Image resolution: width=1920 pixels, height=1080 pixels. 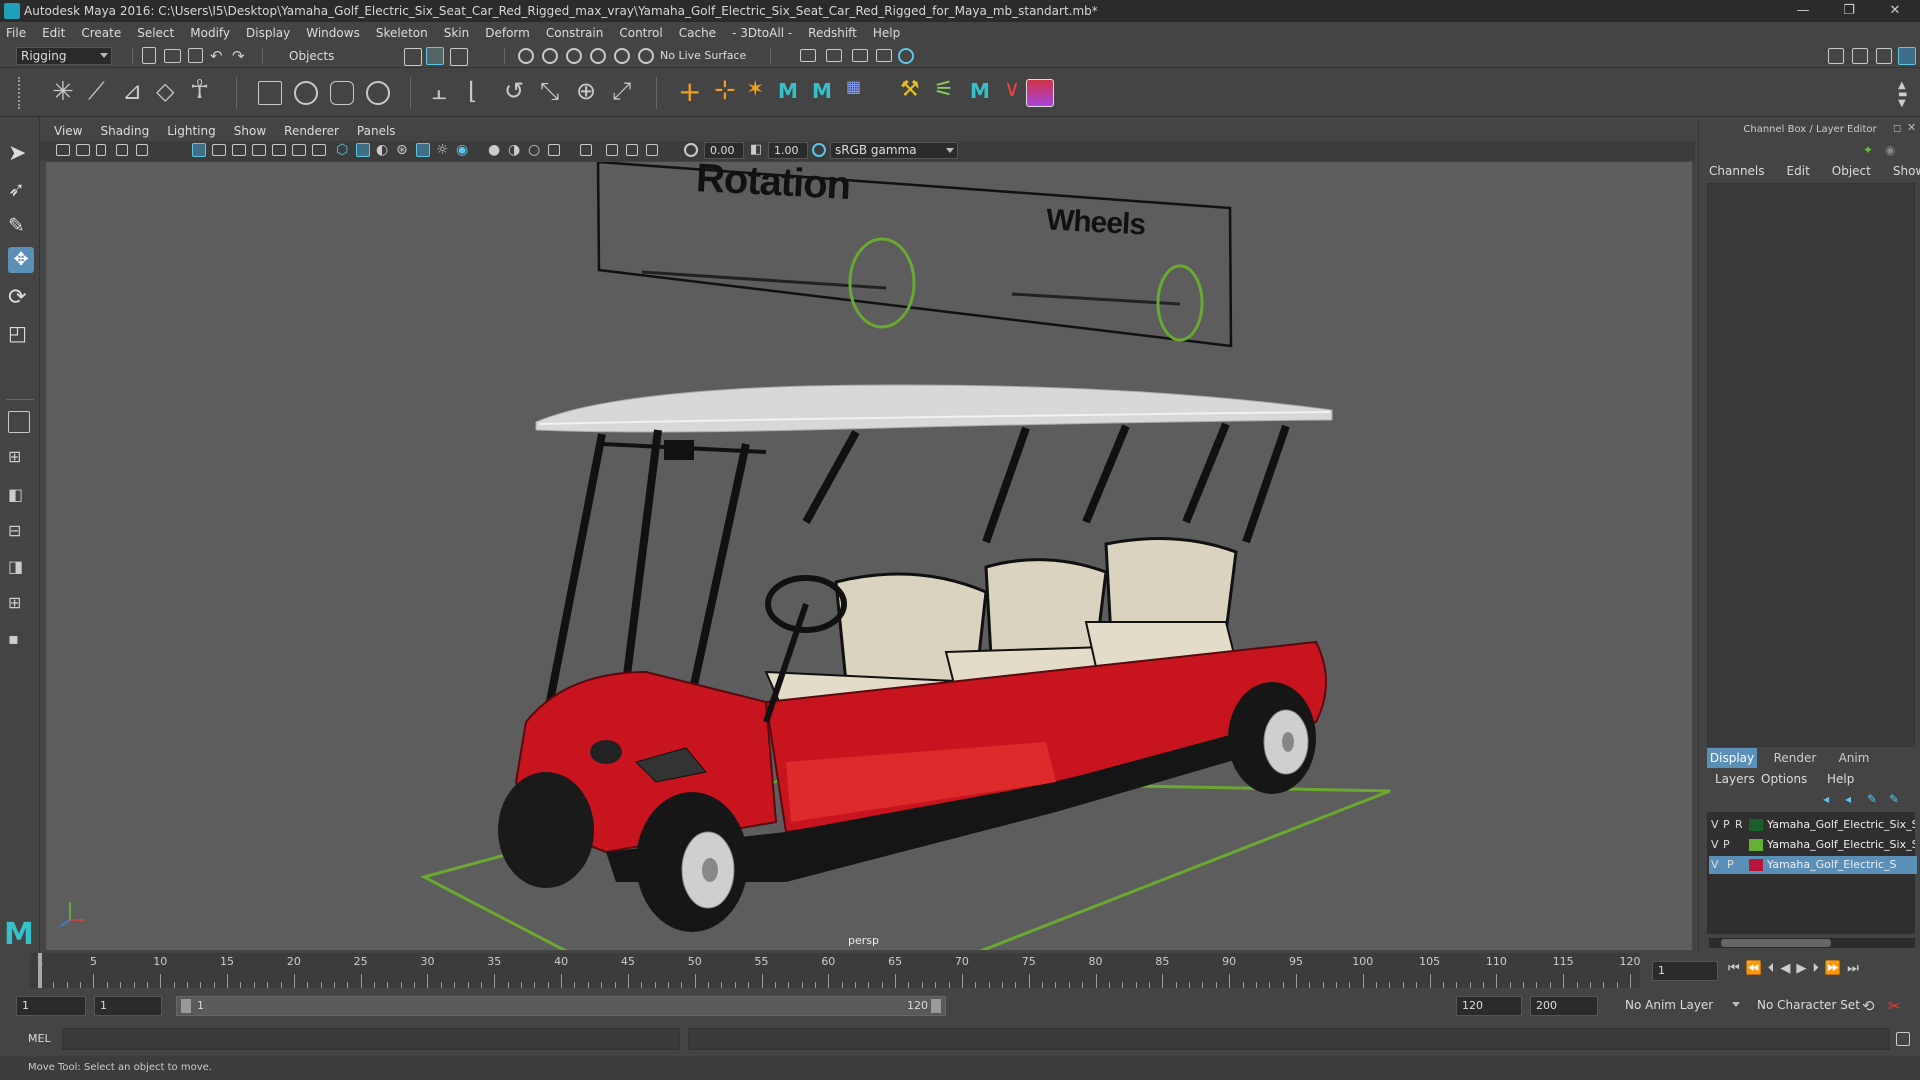 I want to click on select-mode-dropdown: Objects, so click(x=334, y=56).